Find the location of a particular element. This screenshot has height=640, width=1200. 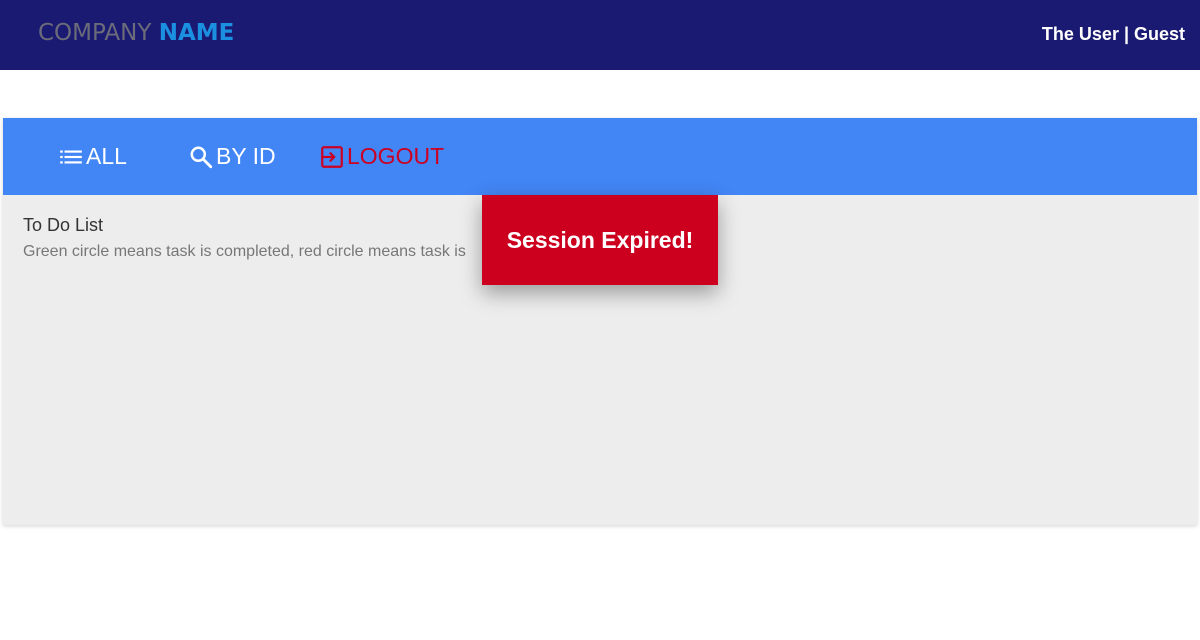

top-header-bar: COMPANY NAME The User | Guest is located at coordinates (600, 35).